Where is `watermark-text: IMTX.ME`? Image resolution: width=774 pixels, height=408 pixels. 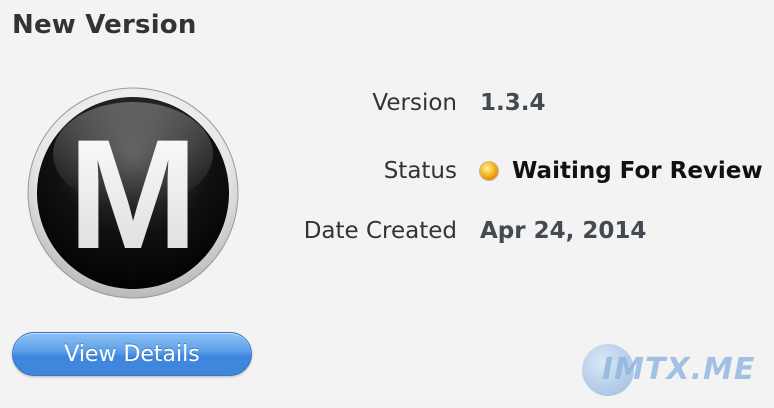 watermark-text: IMTX.ME is located at coordinates (679, 369).